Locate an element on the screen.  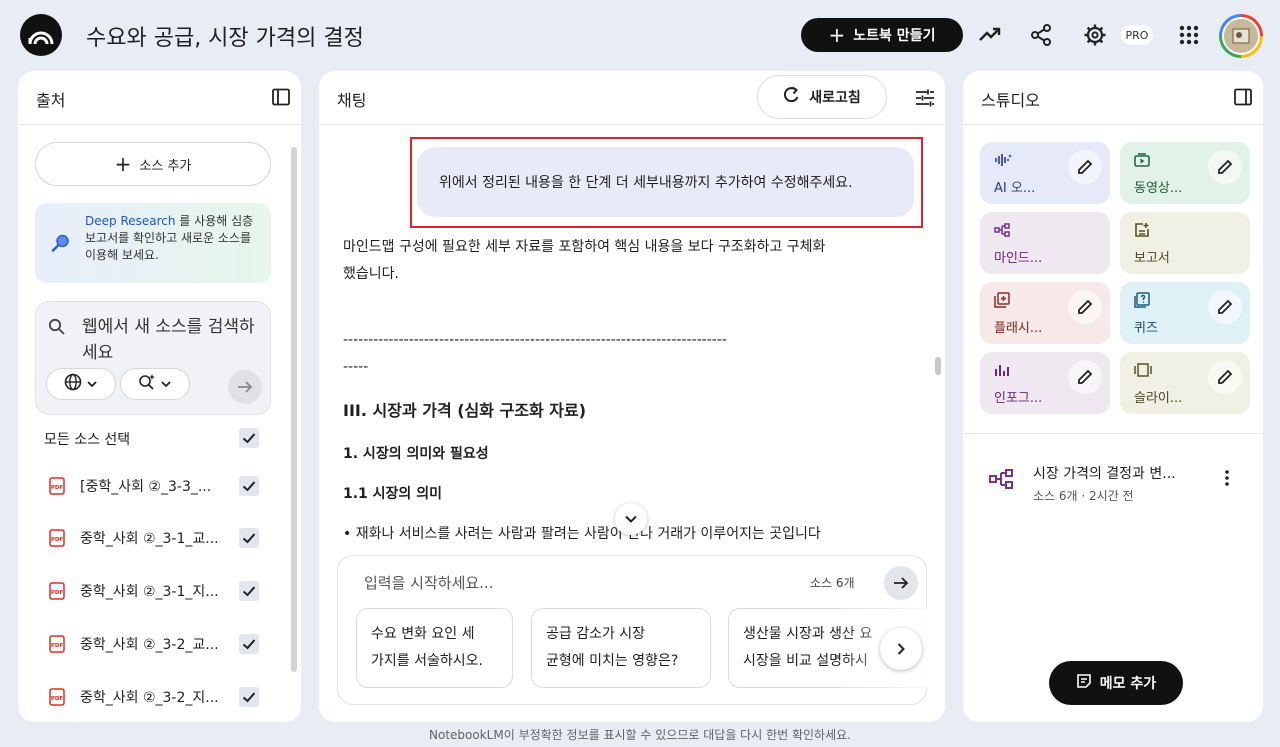
suggestion-chip: 수요 변화 요인 세 가지를 서술하시오. is located at coordinates (434, 648).